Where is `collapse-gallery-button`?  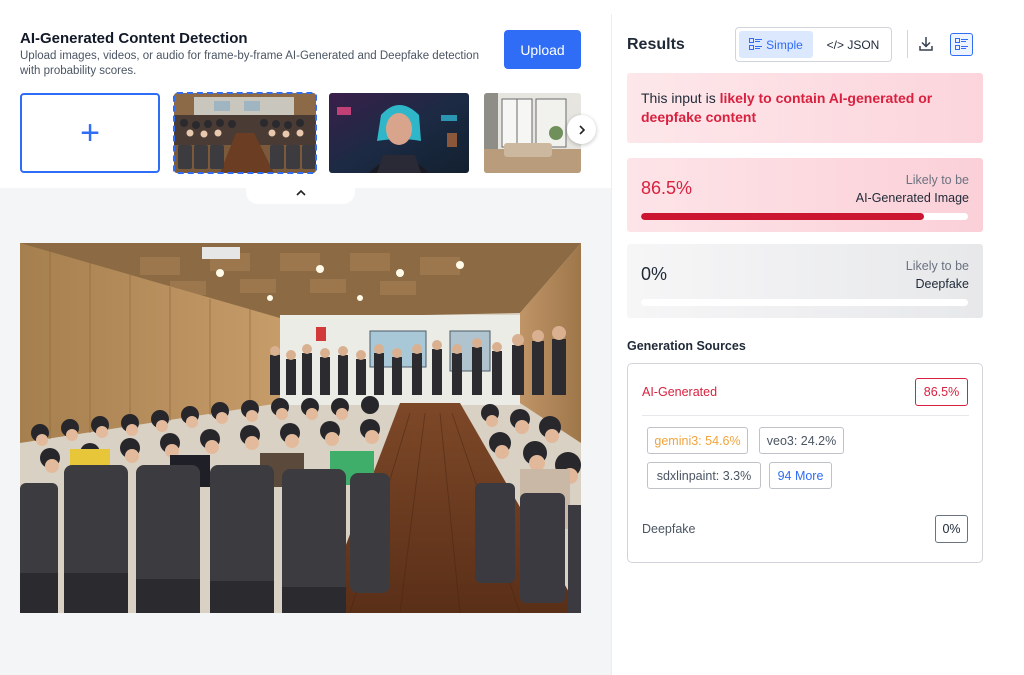
collapse-gallery-button is located at coordinates (300, 193).